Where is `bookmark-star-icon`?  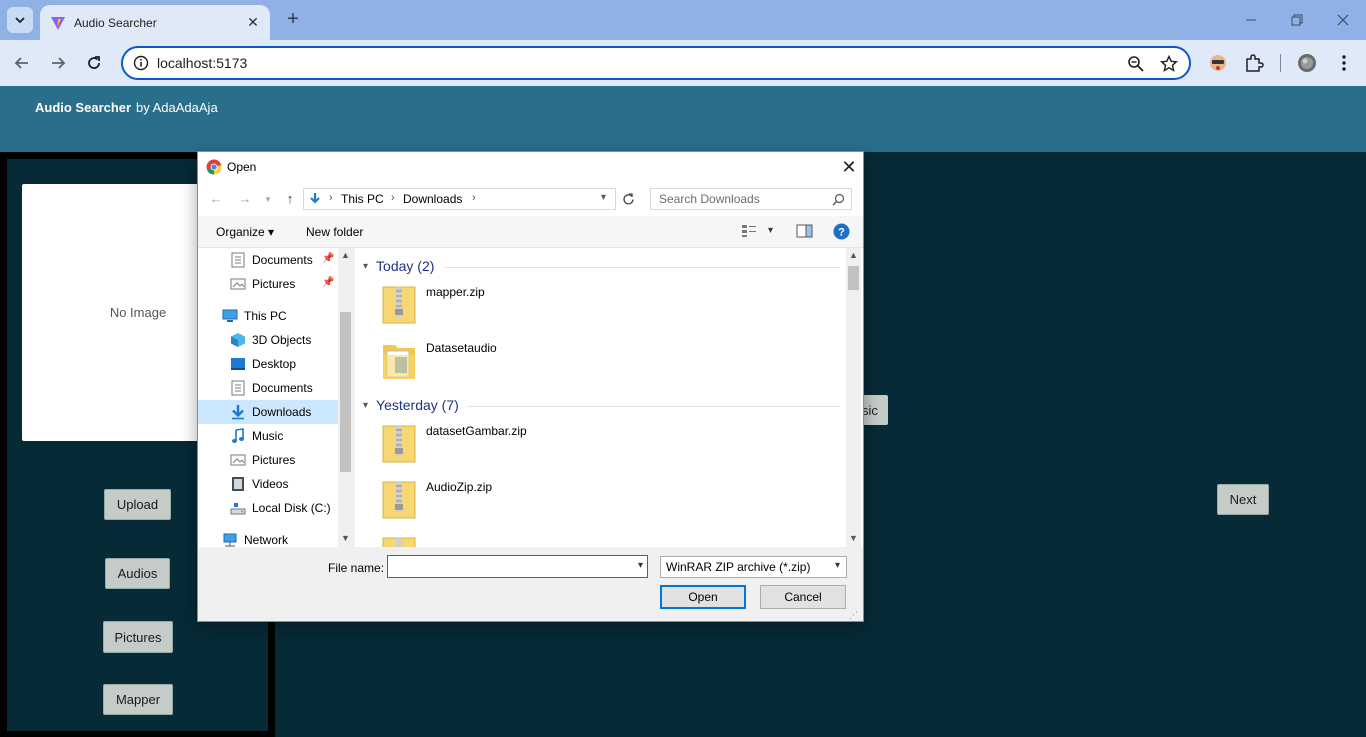 bookmark-star-icon is located at coordinates (1169, 64).